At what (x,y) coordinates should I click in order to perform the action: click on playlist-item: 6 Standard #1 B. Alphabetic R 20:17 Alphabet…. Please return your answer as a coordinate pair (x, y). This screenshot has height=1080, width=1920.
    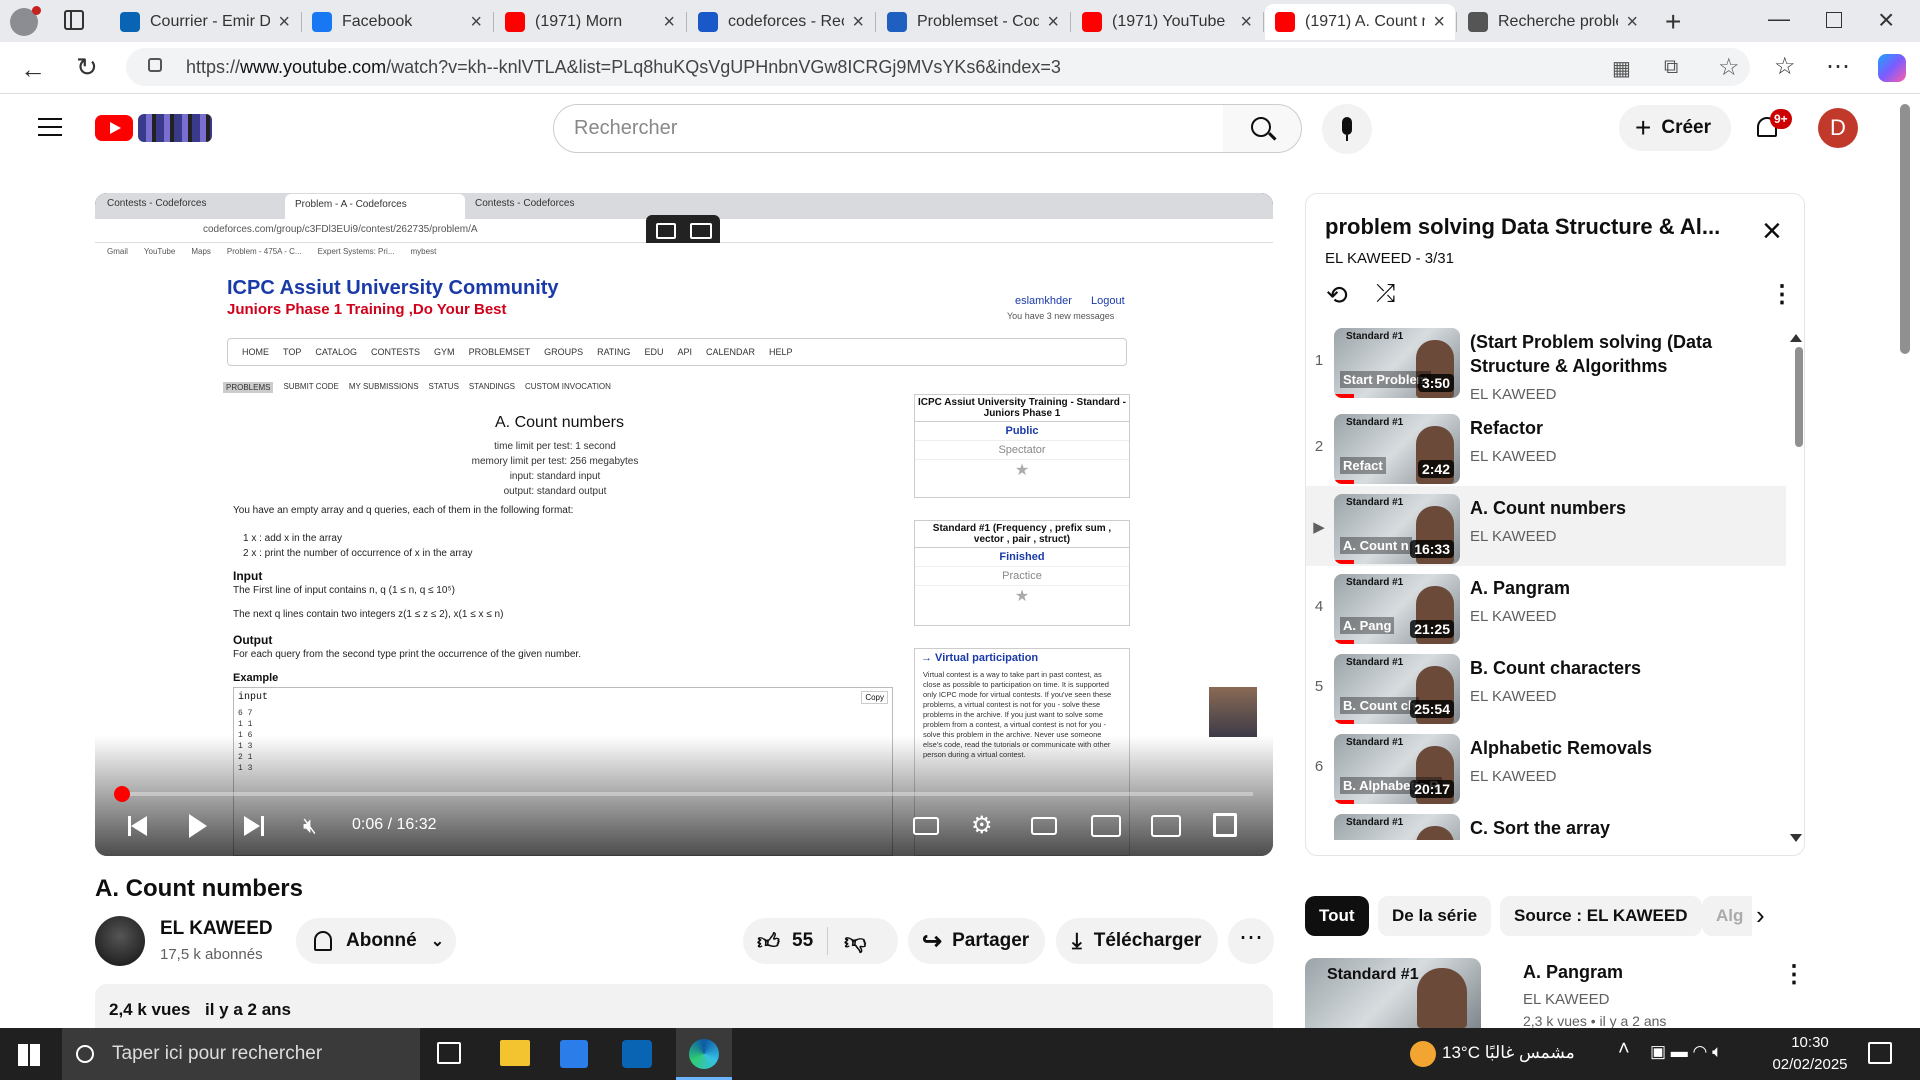
    Looking at the image, I should click on (1547, 772).